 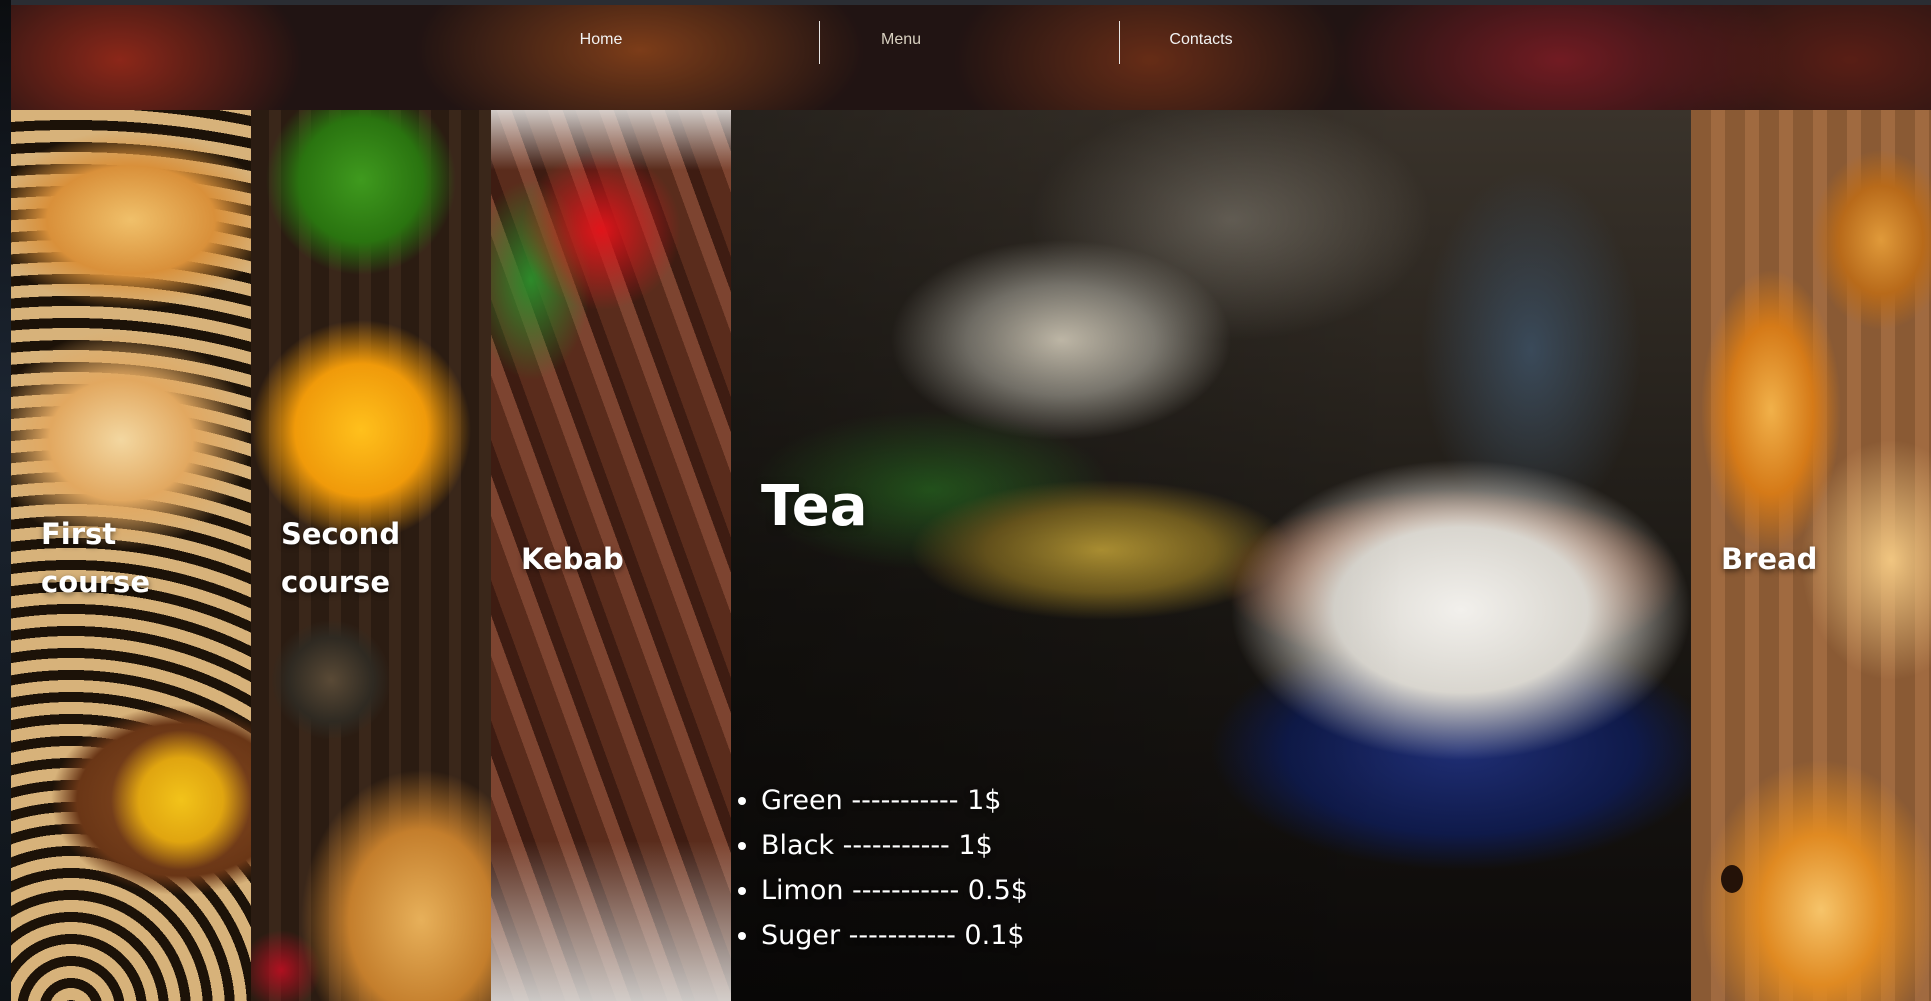 I want to click on panel-bread: Bread, so click(x=1811, y=555).